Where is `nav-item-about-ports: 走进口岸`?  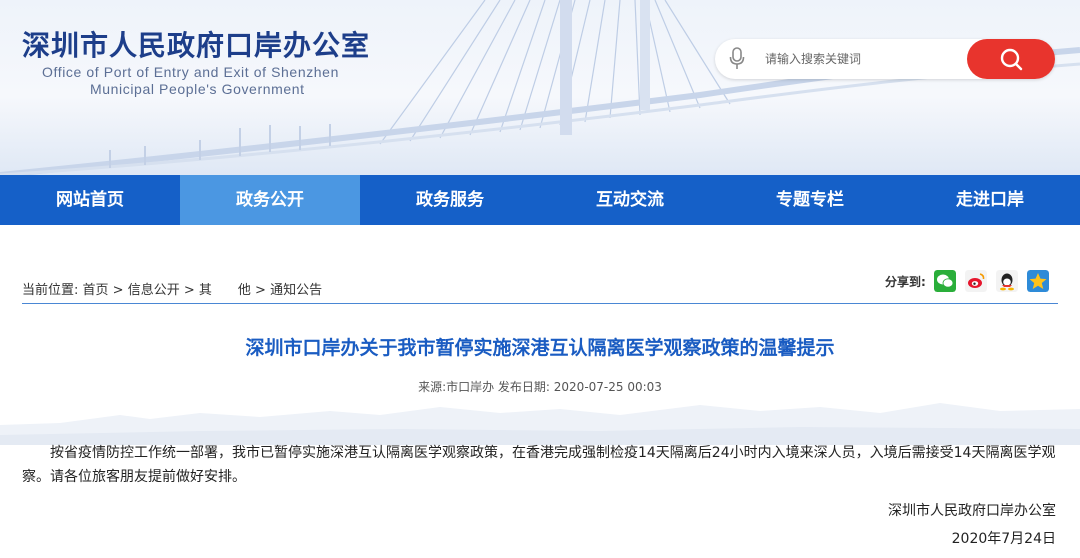 nav-item-about-ports: 走进口岸 is located at coordinates (990, 200).